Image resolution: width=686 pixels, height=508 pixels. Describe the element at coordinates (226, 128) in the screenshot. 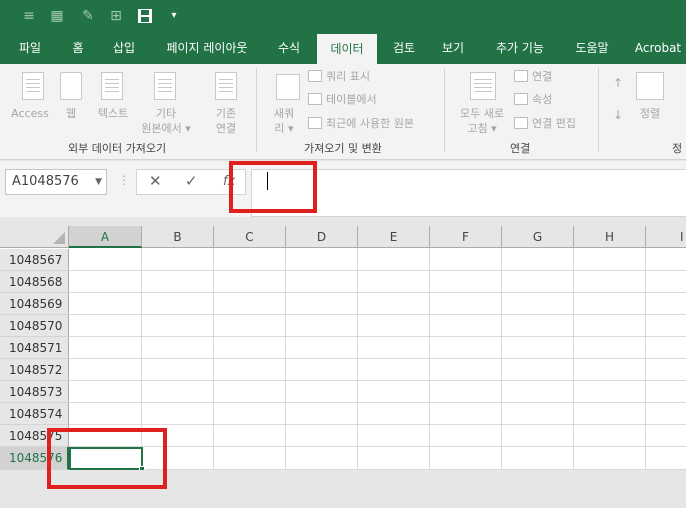

I see `existing-connections-label-2: 연결` at that location.